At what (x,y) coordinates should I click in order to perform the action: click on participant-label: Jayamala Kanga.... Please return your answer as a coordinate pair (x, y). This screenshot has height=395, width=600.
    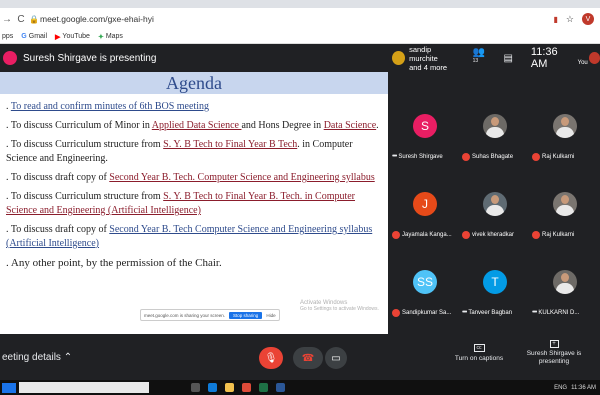
    Looking at the image, I should click on (426, 235).